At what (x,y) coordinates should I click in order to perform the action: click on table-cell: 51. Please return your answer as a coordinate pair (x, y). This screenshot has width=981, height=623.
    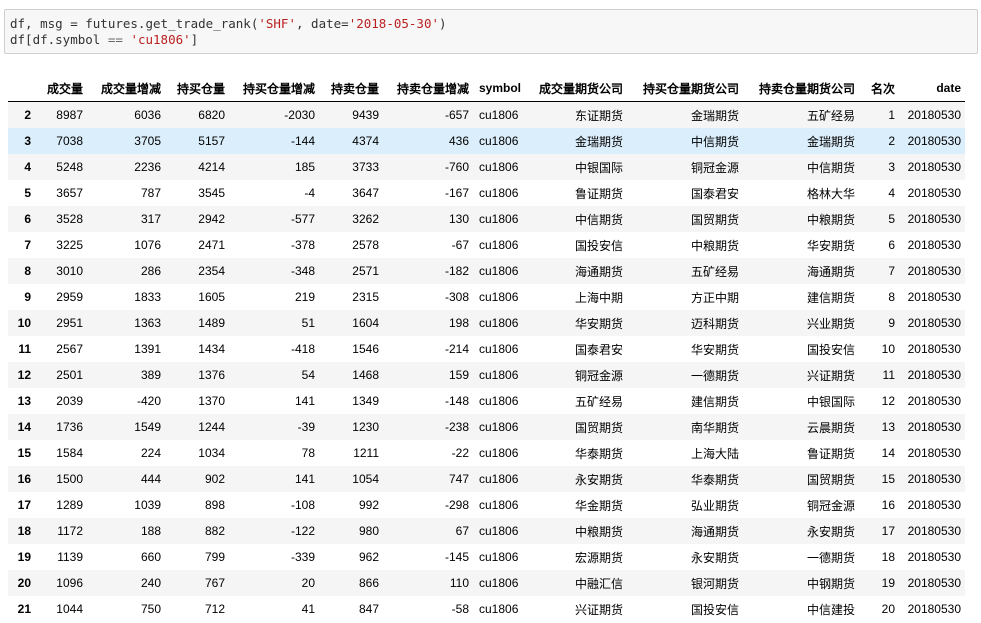
    Looking at the image, I should click on (308, 323).